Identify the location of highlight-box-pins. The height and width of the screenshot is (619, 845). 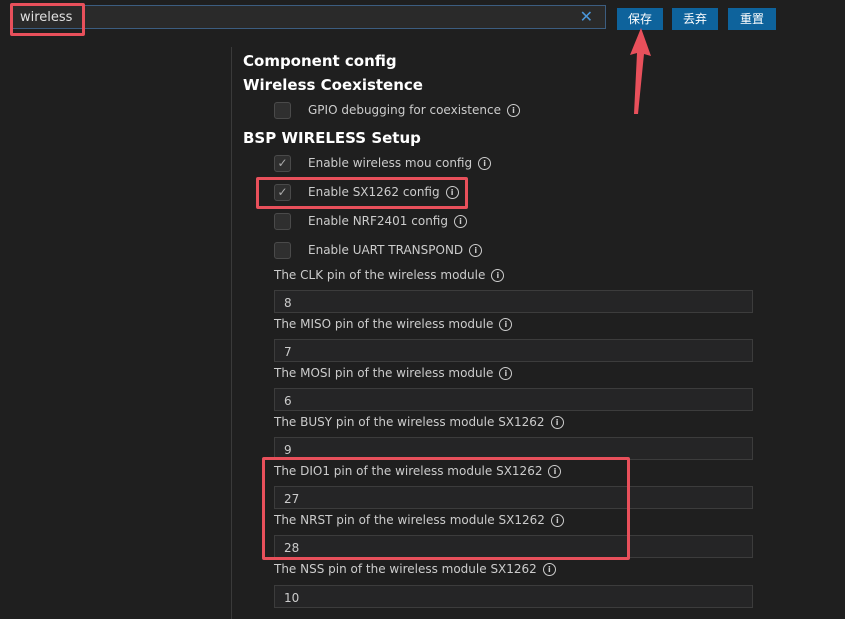
(446, 508).